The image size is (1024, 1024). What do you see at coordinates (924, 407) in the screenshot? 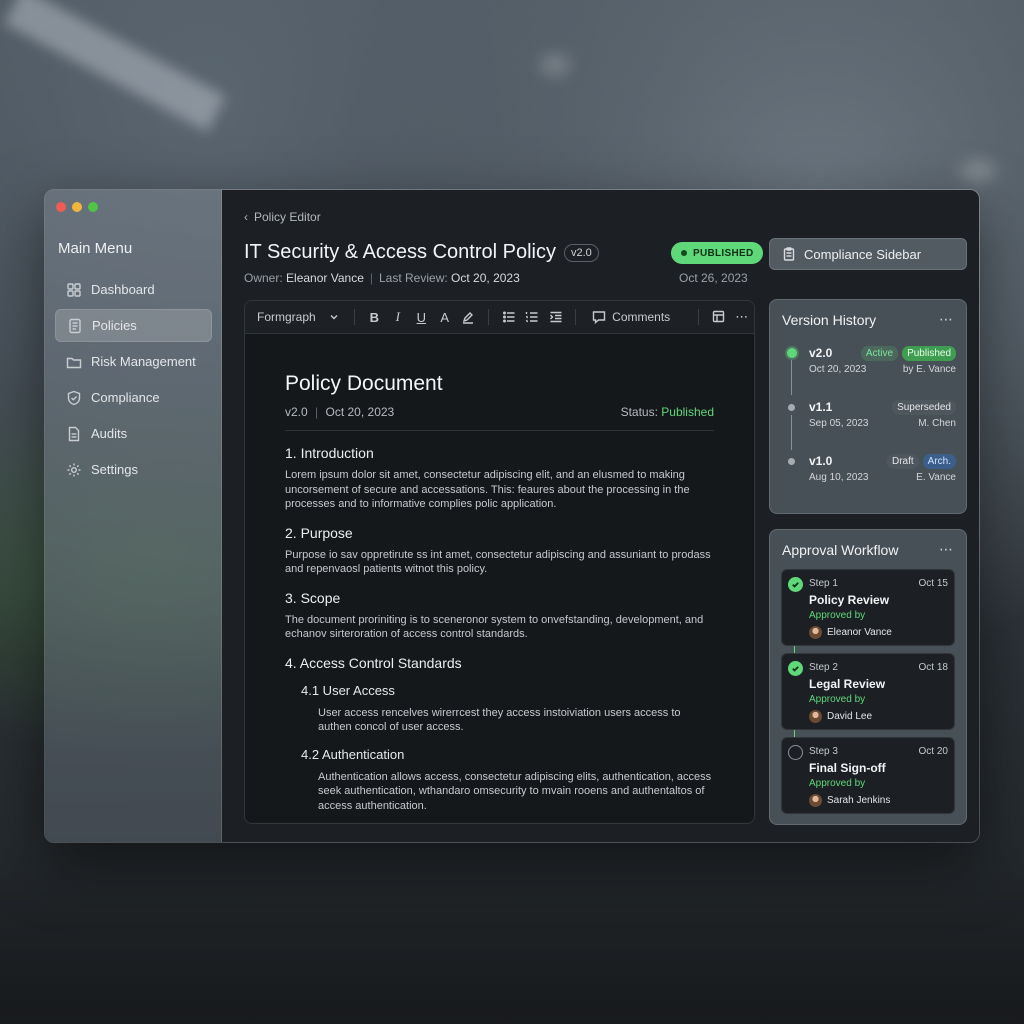
I see `superseded-tag: Superseded` at bounding box center [924, 407].